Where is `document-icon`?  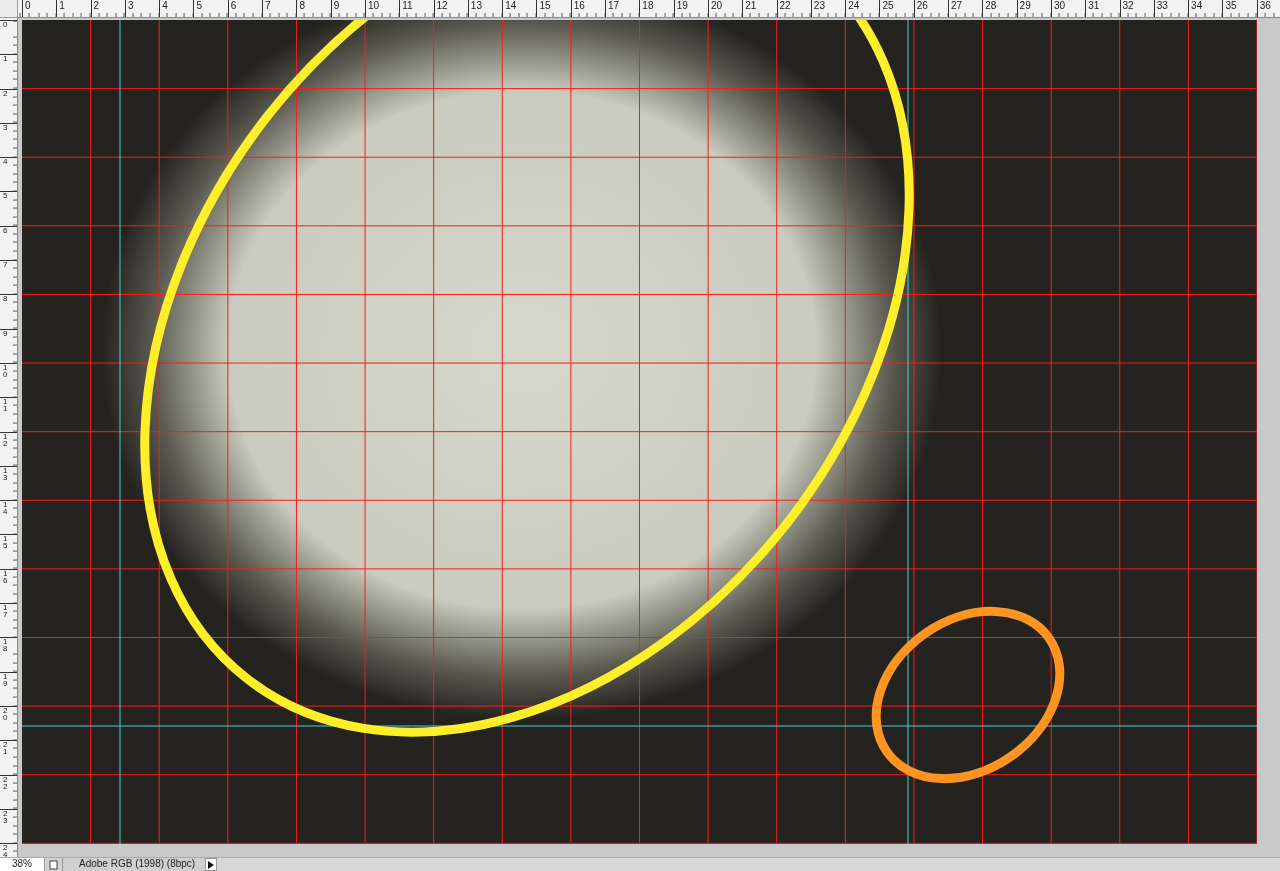 document-icon is located at coordinates (53, 864).